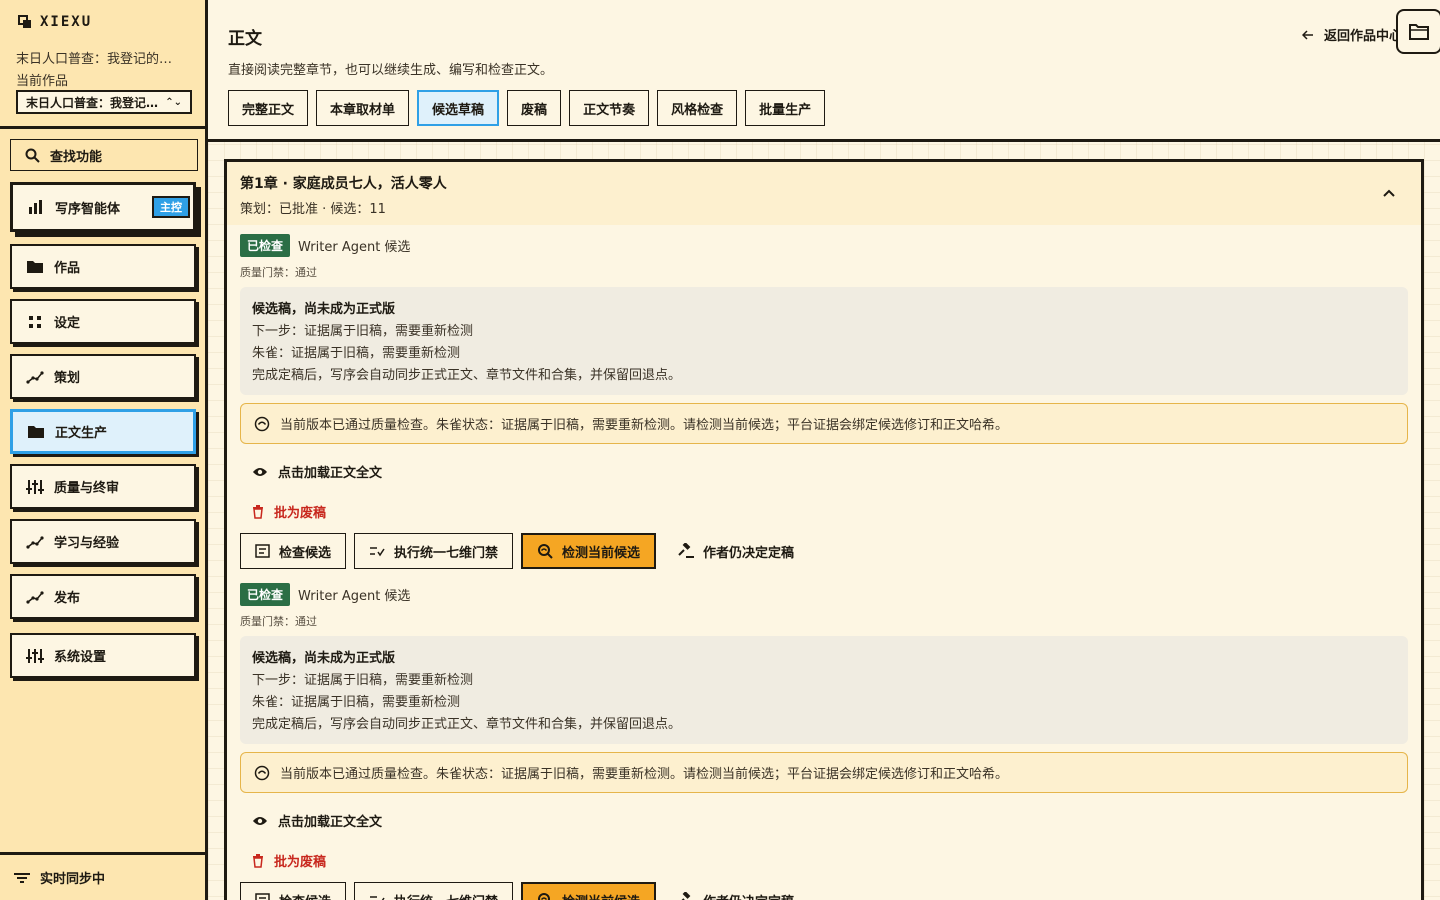 This screenshot has height=900, width=1440. Describe the element at coordinates (545, 896) in the screenshot. I see `detect-icon` at that location.